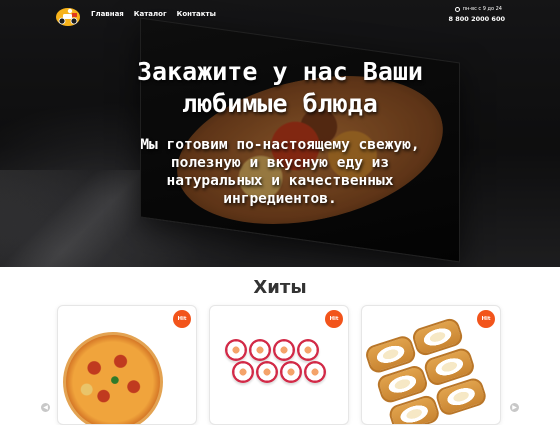 This screenshot has height=425, width=560. I want to click on working-hours: пн-вс с 9 до 24, so click(478, 9).